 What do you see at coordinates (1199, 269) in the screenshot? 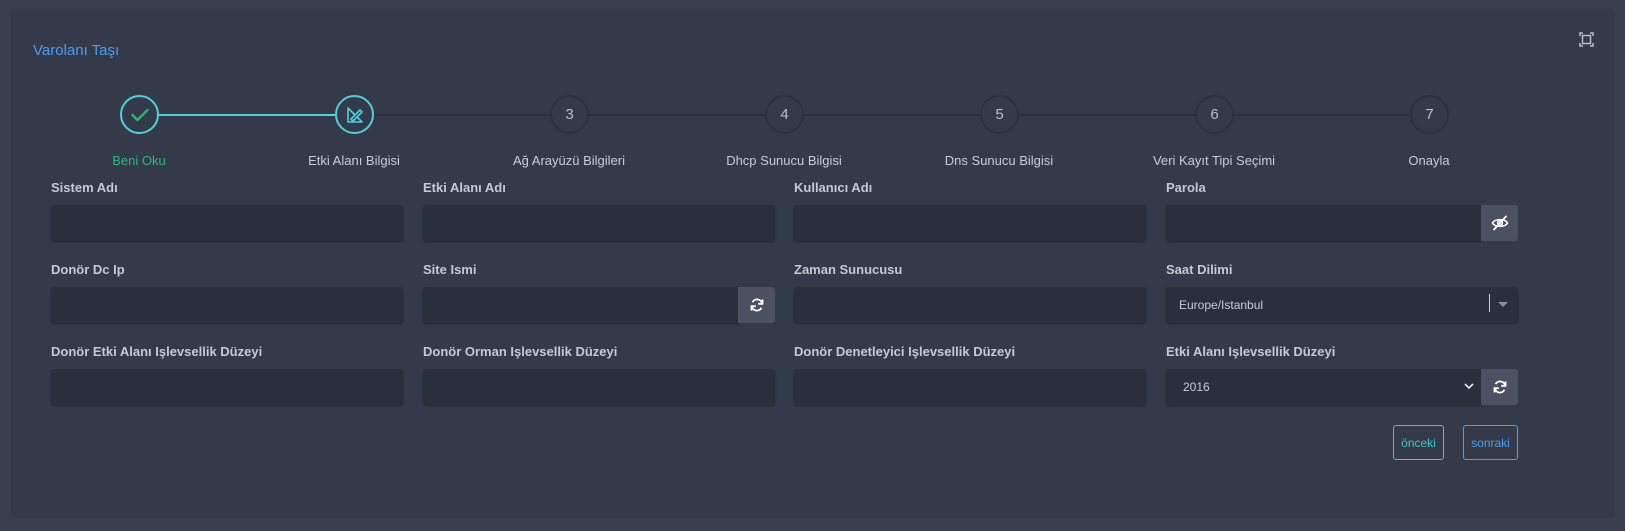
I see `timezone-label: Saat Dilimi` at bounding box center [1199, 269].